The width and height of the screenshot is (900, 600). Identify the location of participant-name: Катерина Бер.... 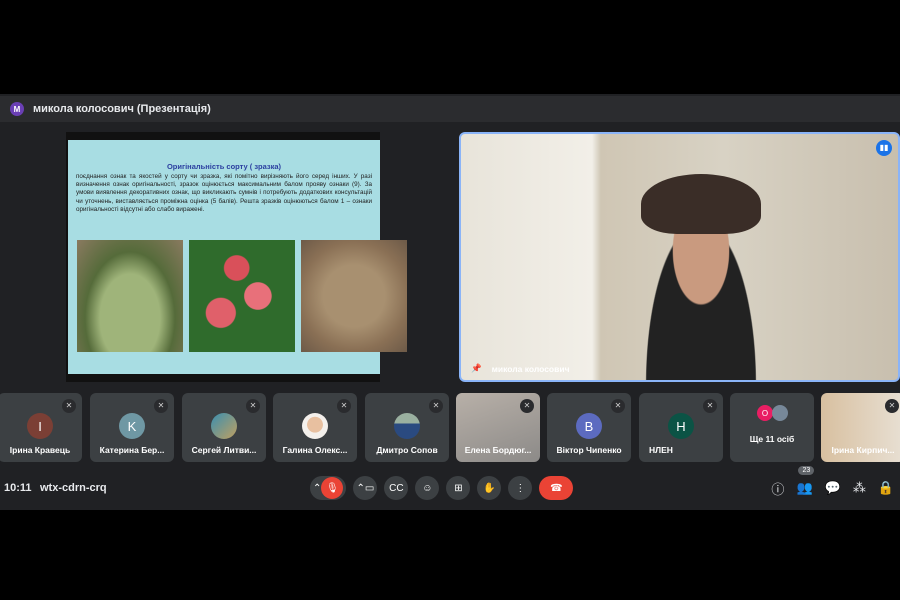
(132, 450).